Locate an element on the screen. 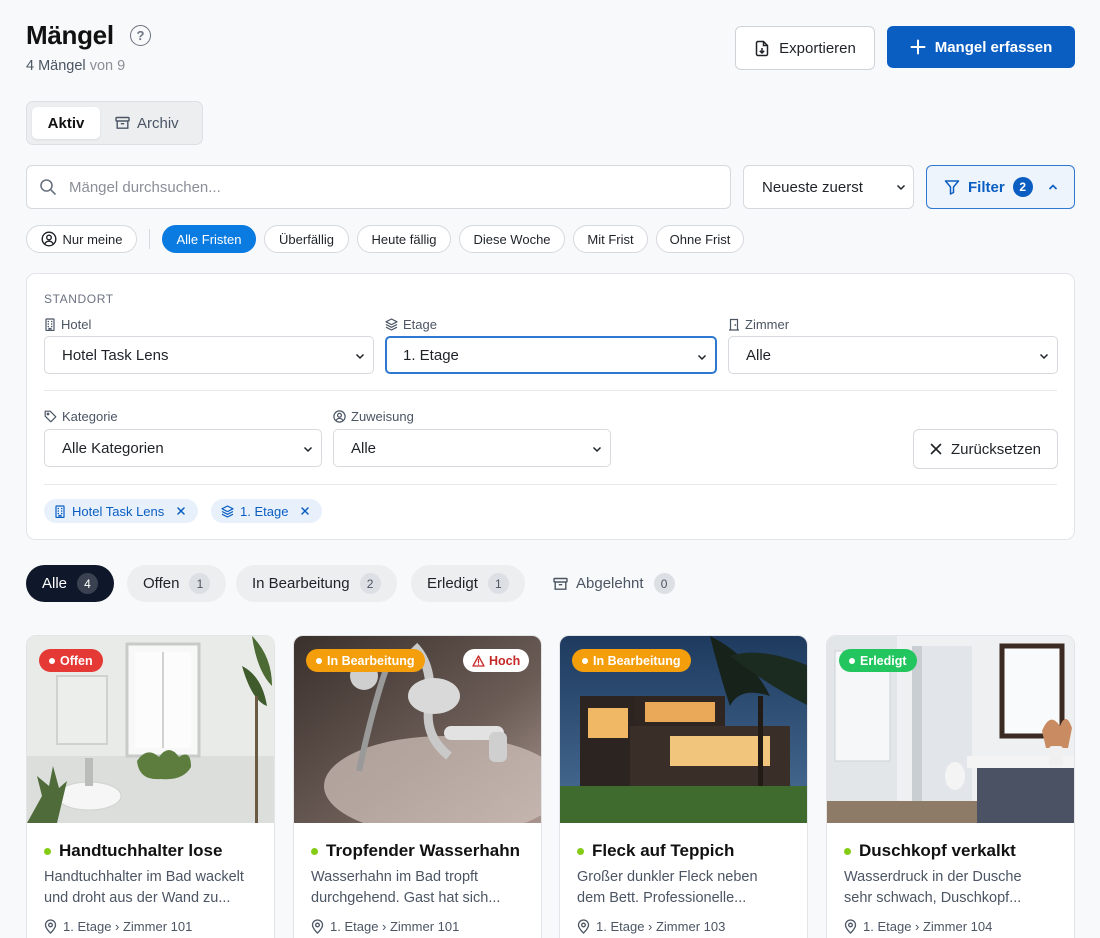 This screenshot has height=938, width=1100. sort-select: Neueste zuerst is located at coordinates (828, 187).